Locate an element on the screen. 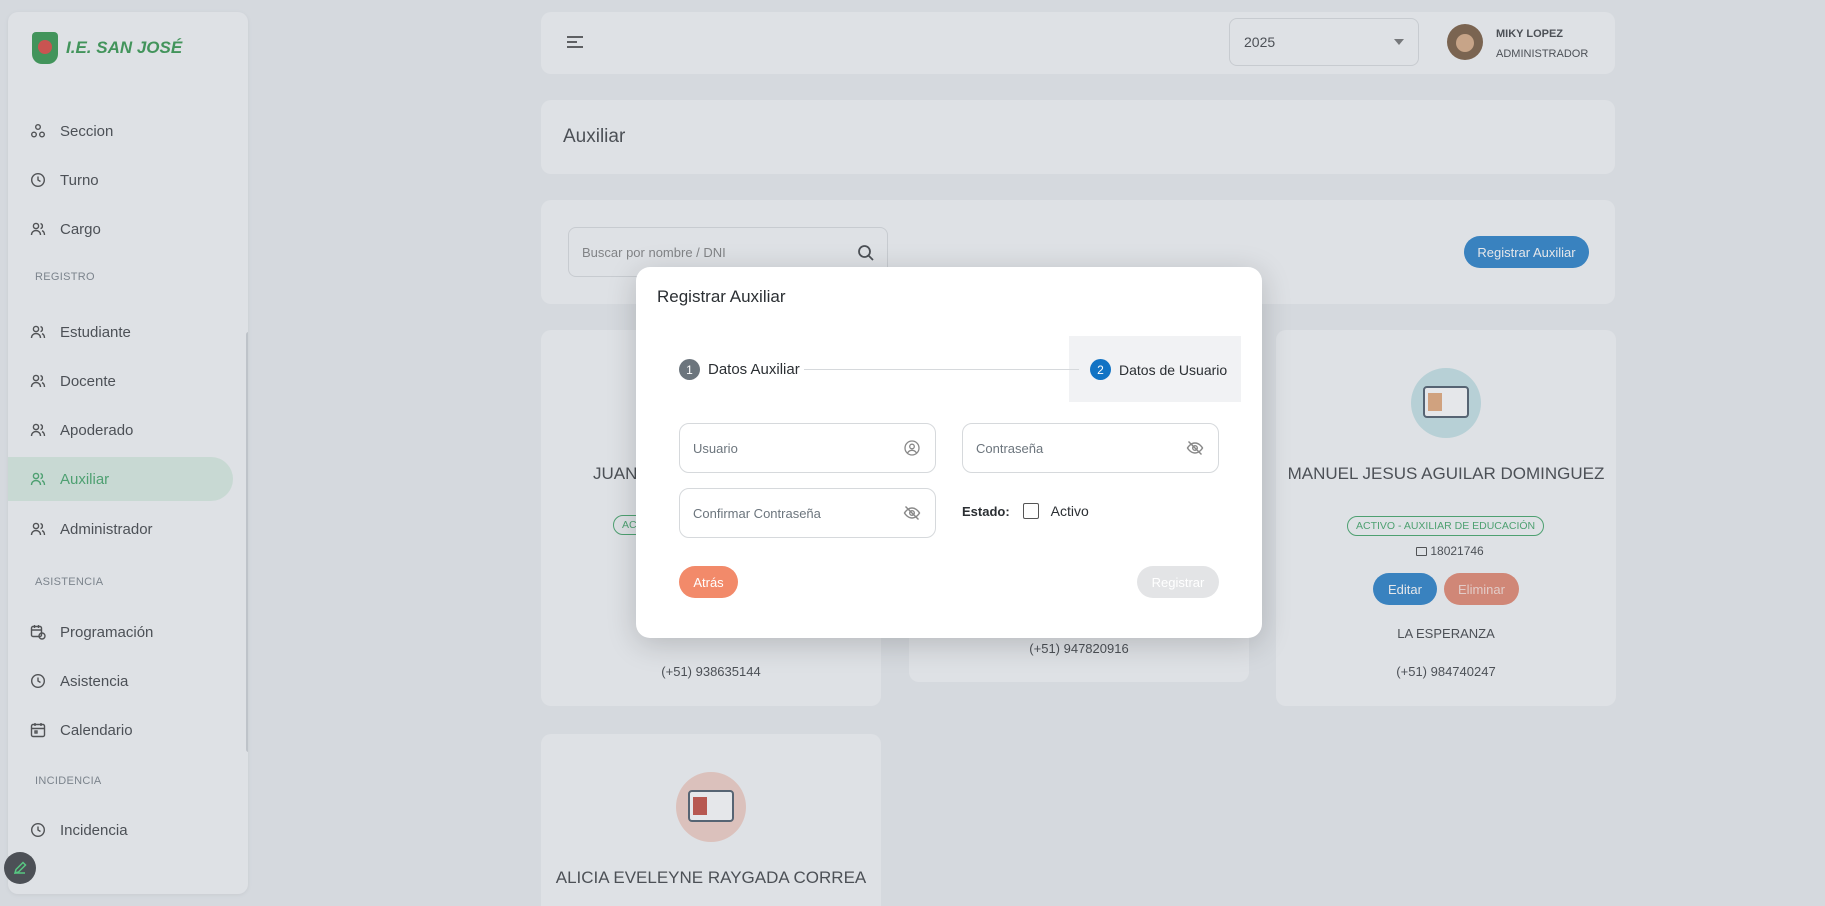 This screenshot has width=1825, height=906. activo-checkbox is located at coordinates (1030, 511).